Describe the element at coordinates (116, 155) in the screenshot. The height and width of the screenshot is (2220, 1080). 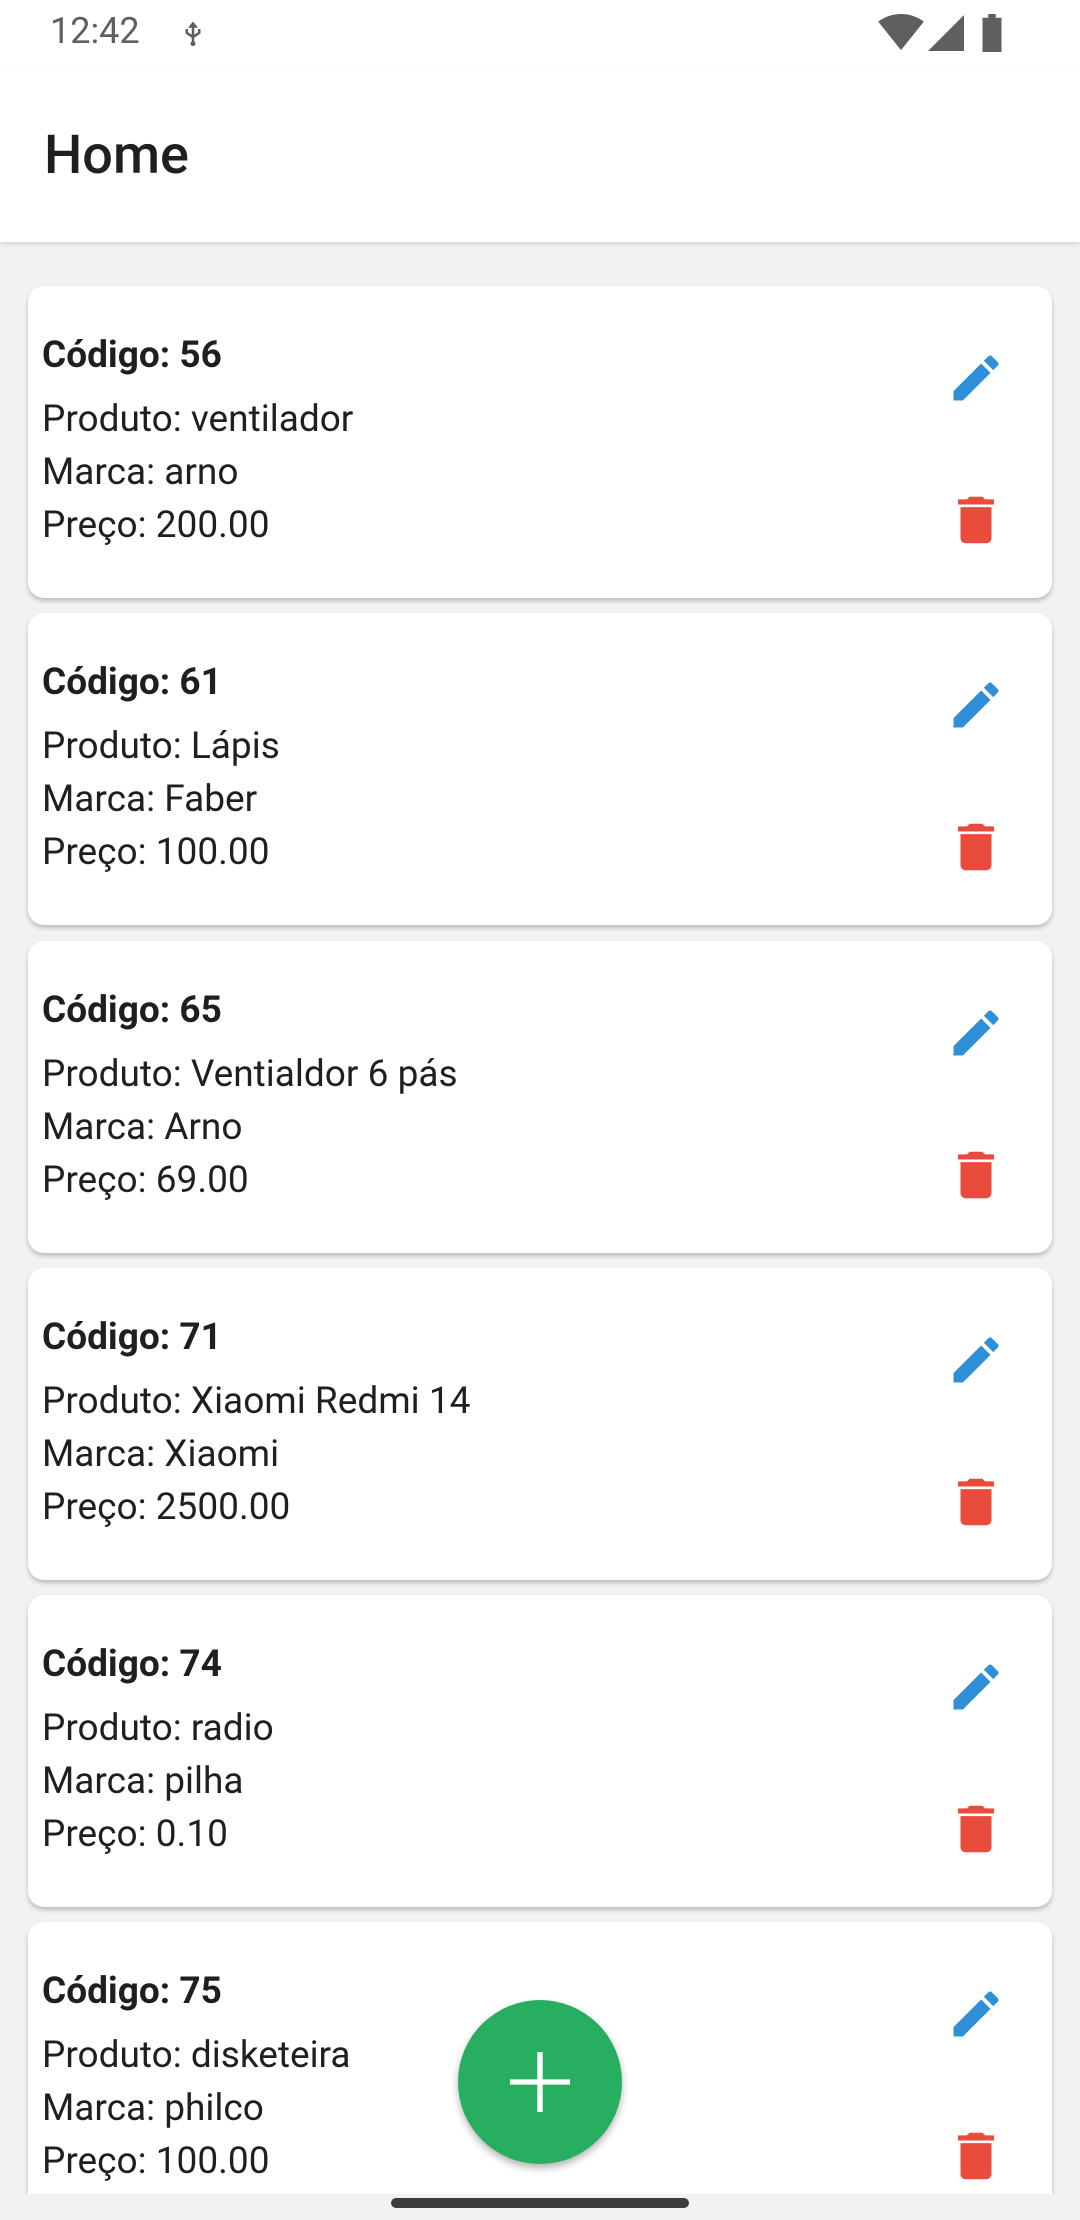
I see `page-title: Home` at that location.